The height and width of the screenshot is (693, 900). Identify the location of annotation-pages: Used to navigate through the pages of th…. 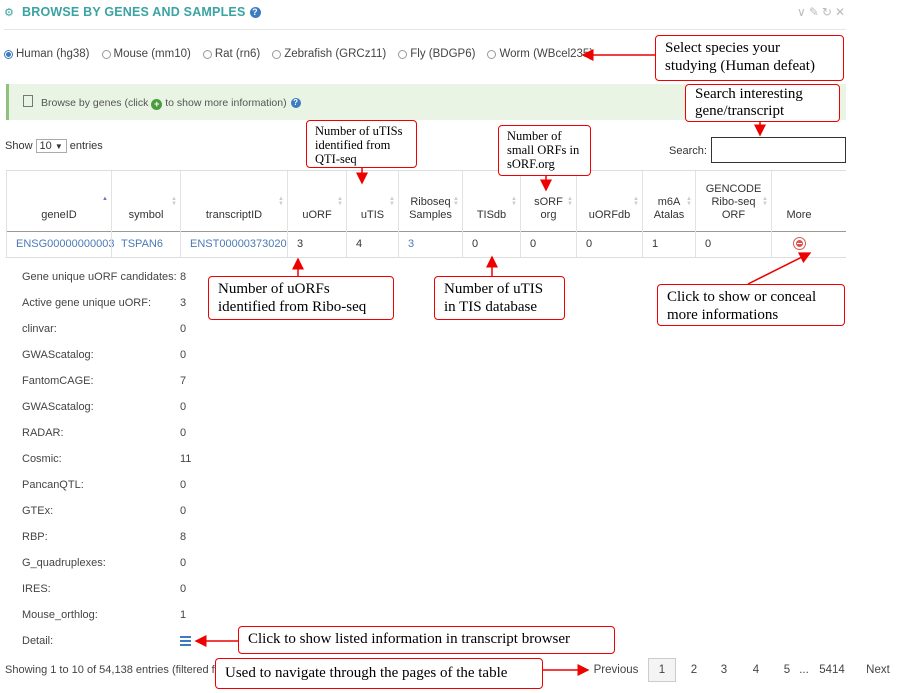
(379, 673).